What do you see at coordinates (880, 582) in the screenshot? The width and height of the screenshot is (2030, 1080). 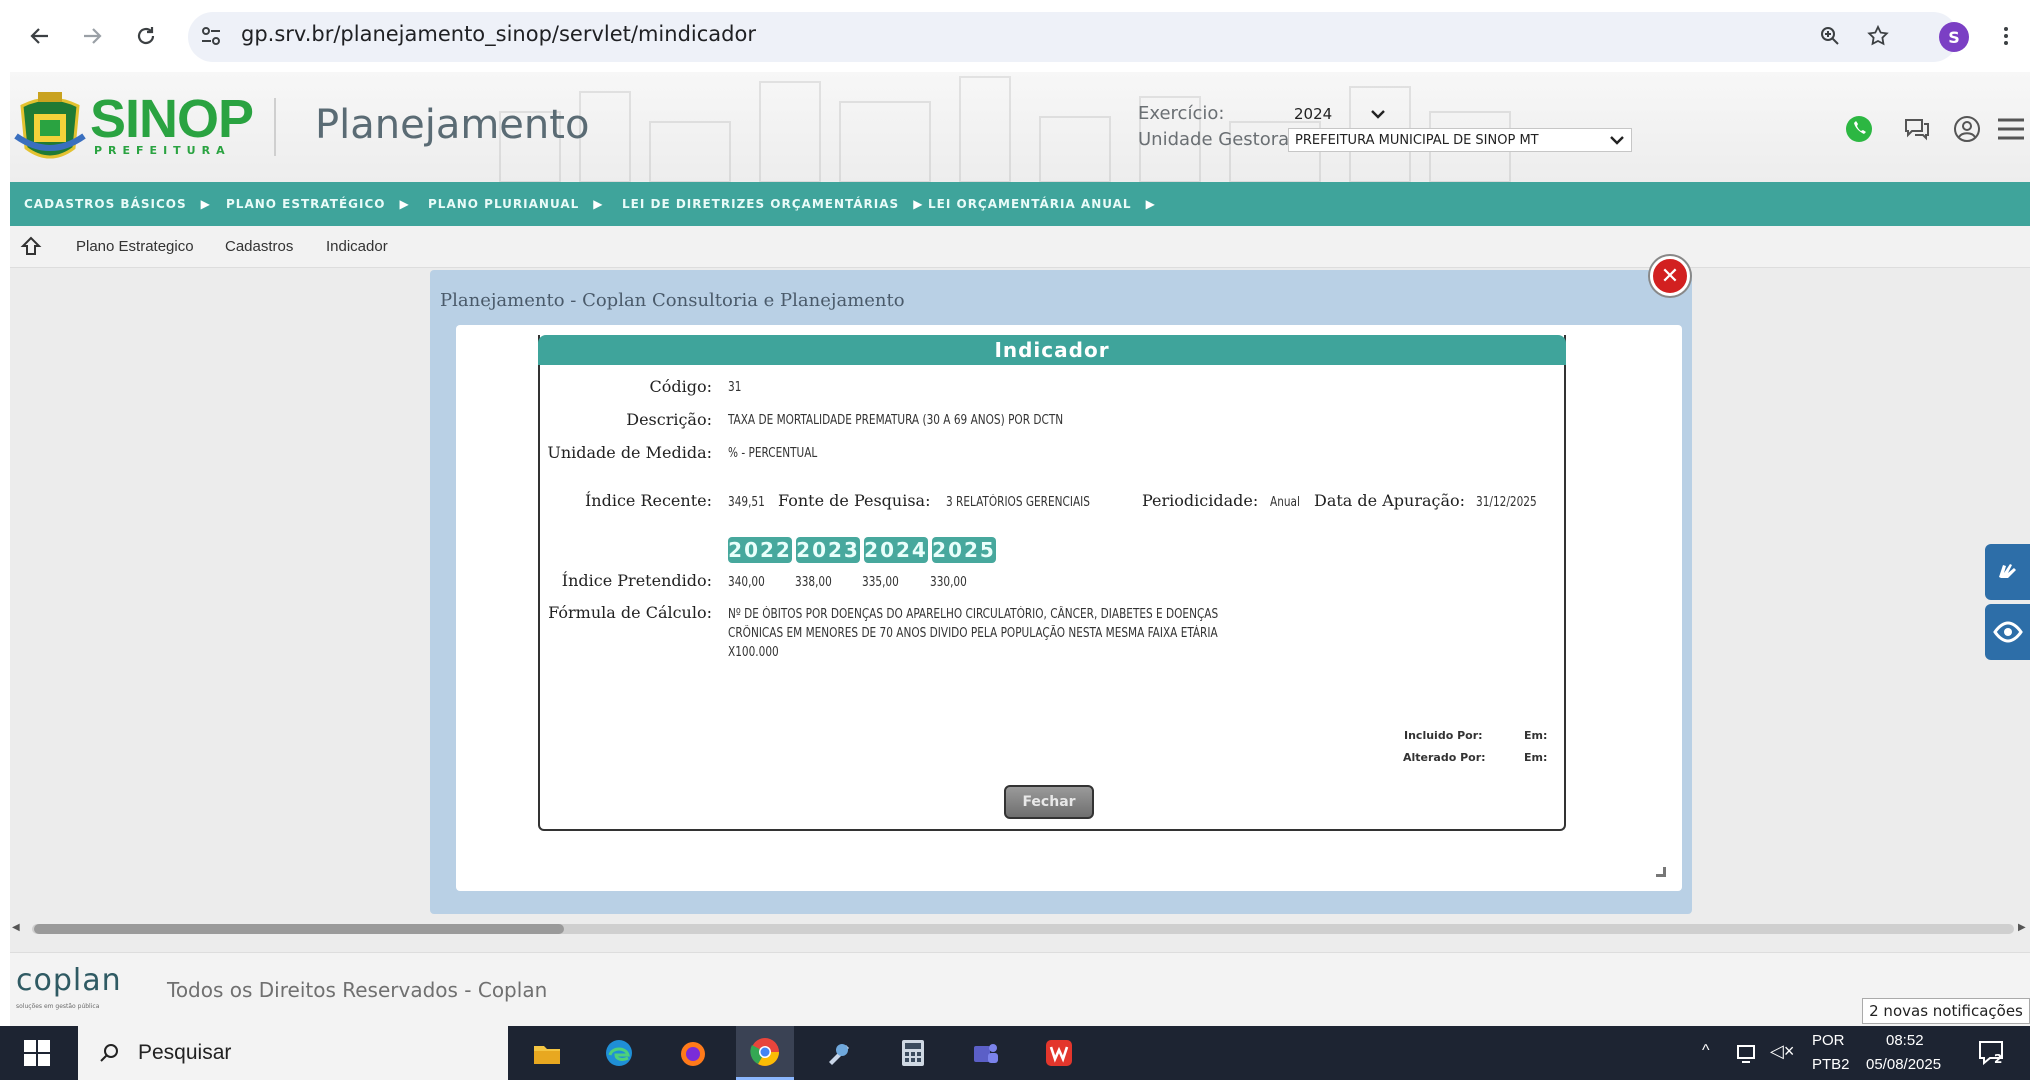 I see `target-value: 335,00` at bounding box center [880, 582].